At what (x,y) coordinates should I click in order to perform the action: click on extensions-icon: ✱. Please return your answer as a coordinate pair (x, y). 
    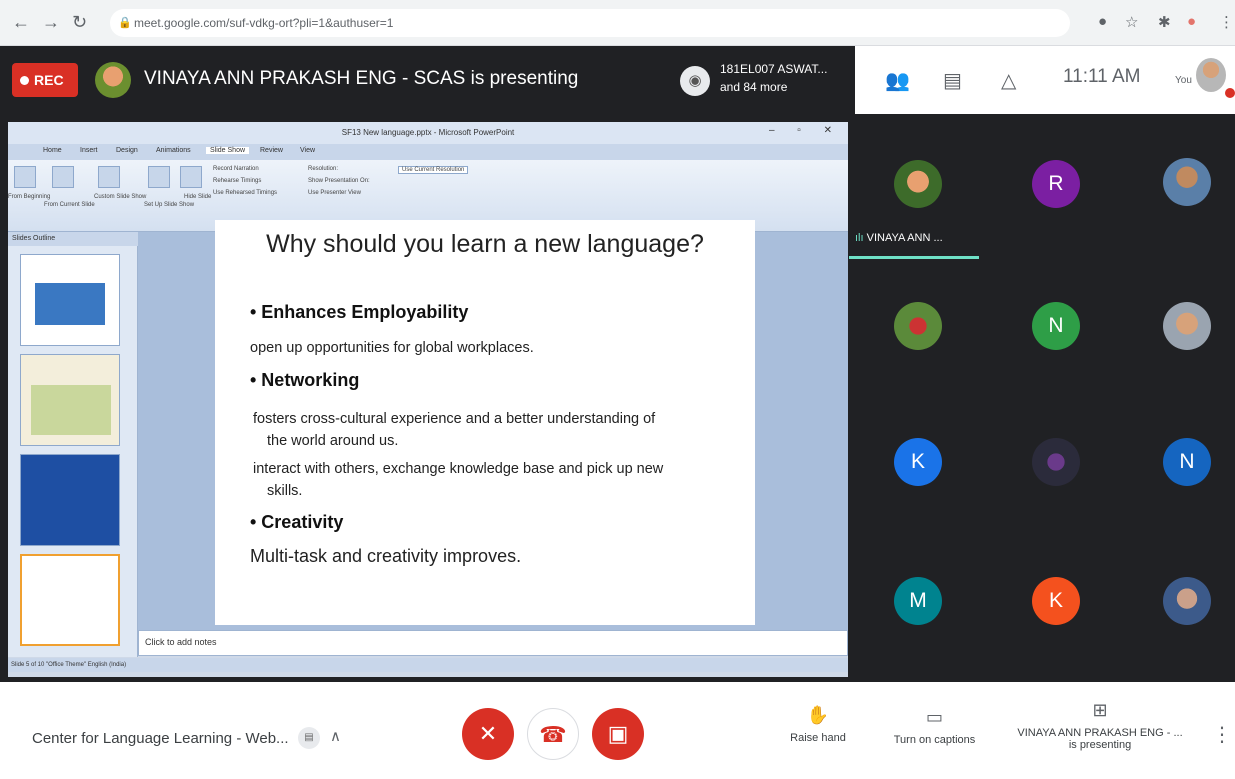
    Looking at the image, I should click on (1164, 22).